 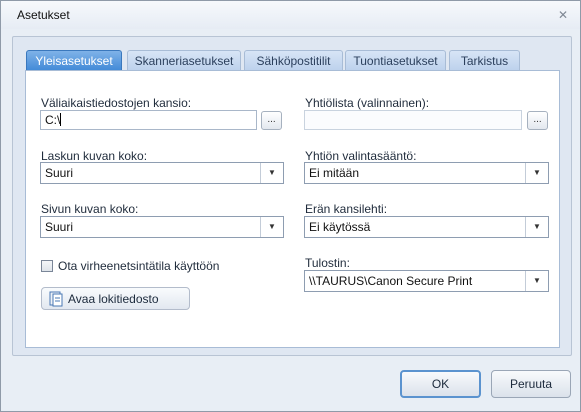 What do you see at coordinates (116, 103) in the screenshot?
I see `temp-folder-label: Väliaikaistiedostojen kansio:` at bounding box center [116, 103].